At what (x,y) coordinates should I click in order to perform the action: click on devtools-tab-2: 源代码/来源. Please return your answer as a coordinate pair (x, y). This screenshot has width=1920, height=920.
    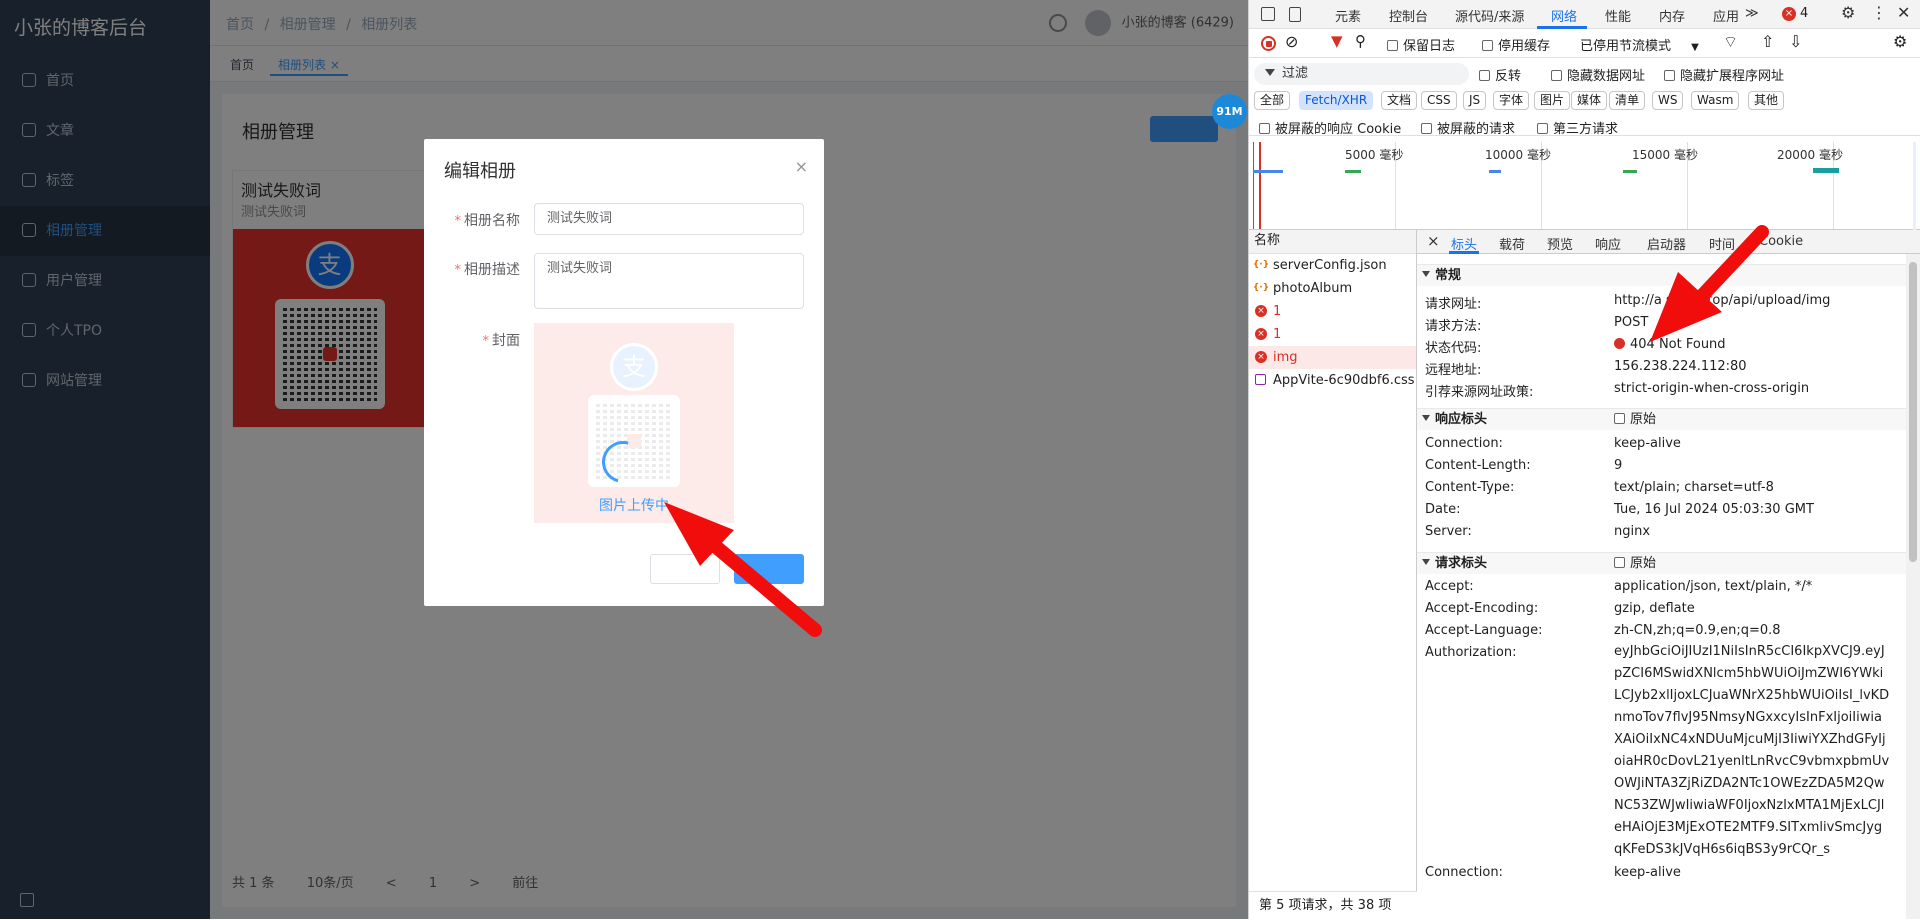
    Looking at the image, I should click on (1489, 15).